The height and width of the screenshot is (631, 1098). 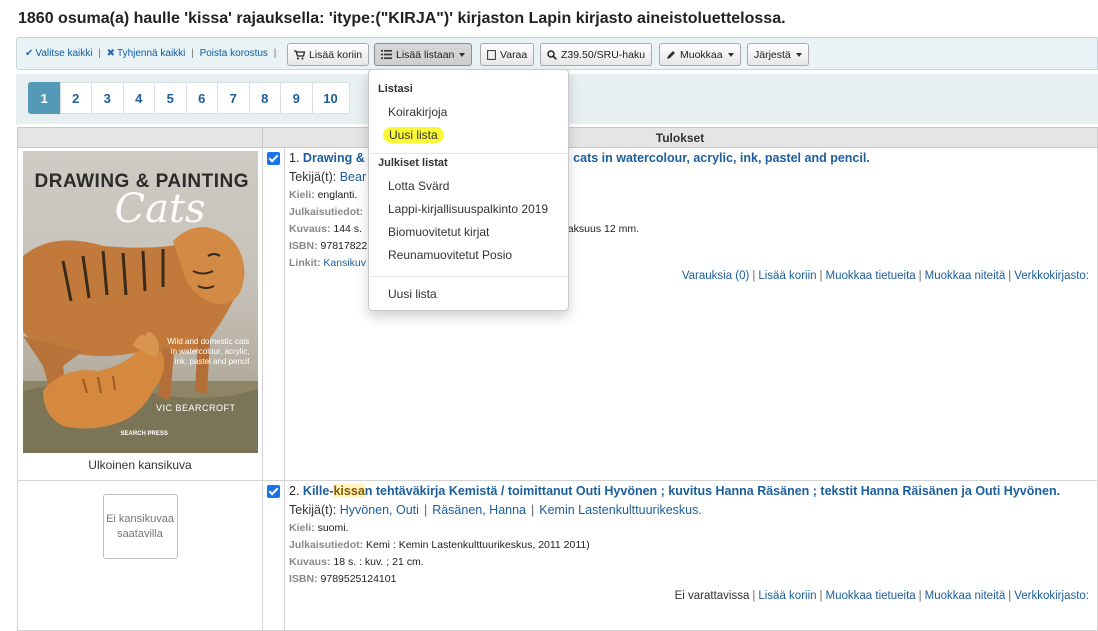 I want to click on remove-highlight-link: Poista korostus, so click(x=234, y=53).